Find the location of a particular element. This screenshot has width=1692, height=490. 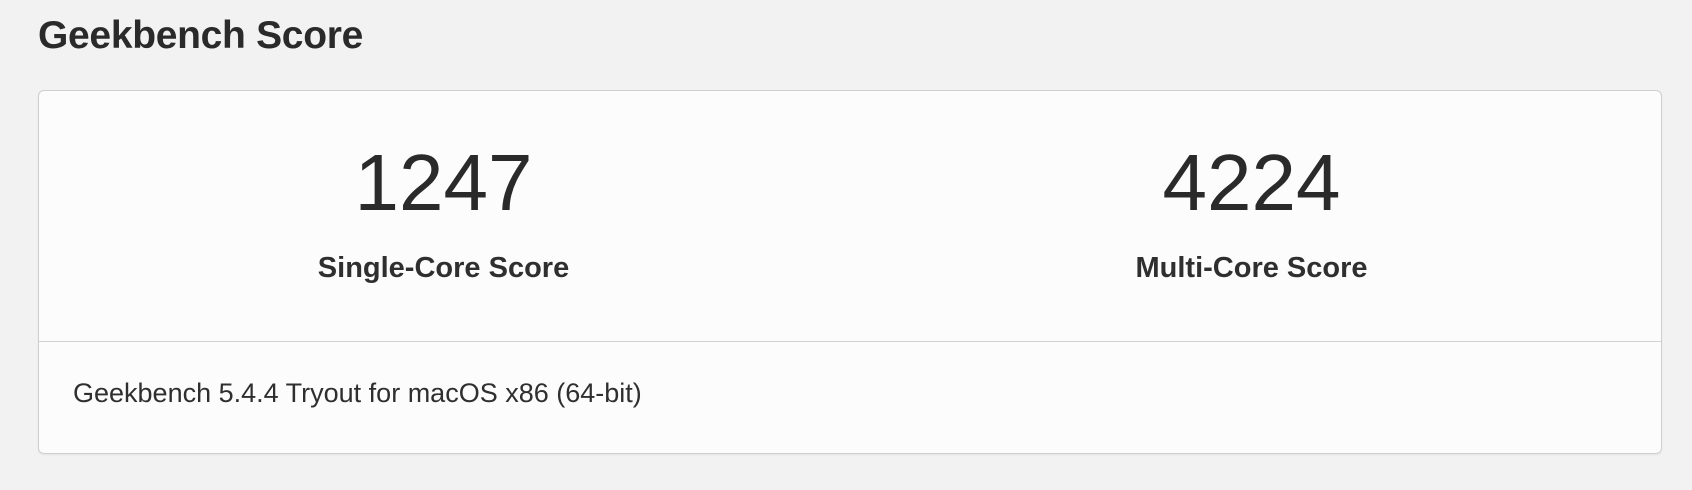

single-core-score-value: 1247 is located at coordinates (443, 182).